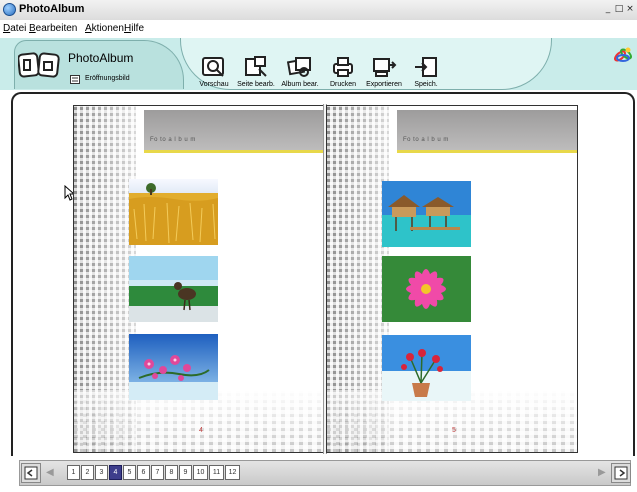  What do you see at coordinates (454, 430) in the screenshot?
I see `page-number: 5` at bounding box center [454, 430].